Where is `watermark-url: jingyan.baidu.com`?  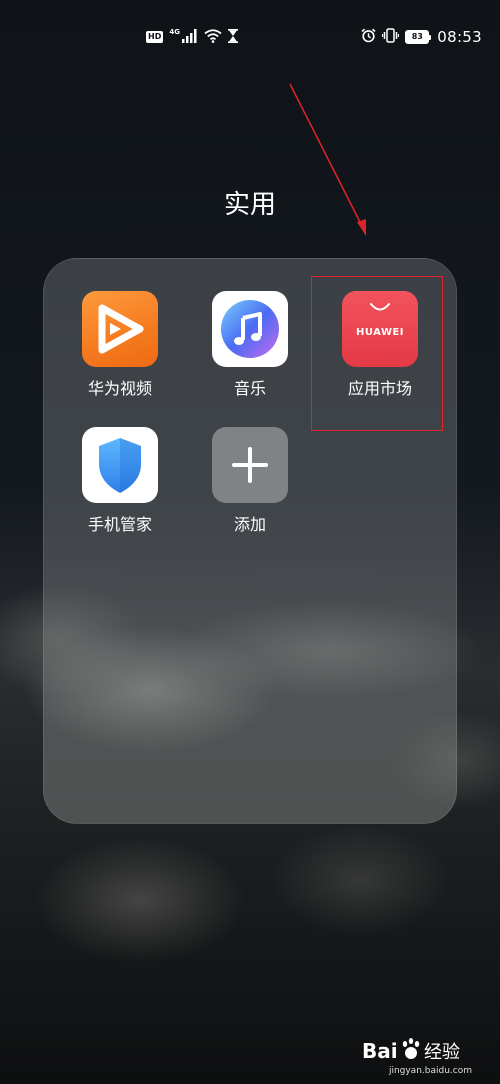
watermark-url: jingyan.baidu.com is located at coordinates (430, 1071).